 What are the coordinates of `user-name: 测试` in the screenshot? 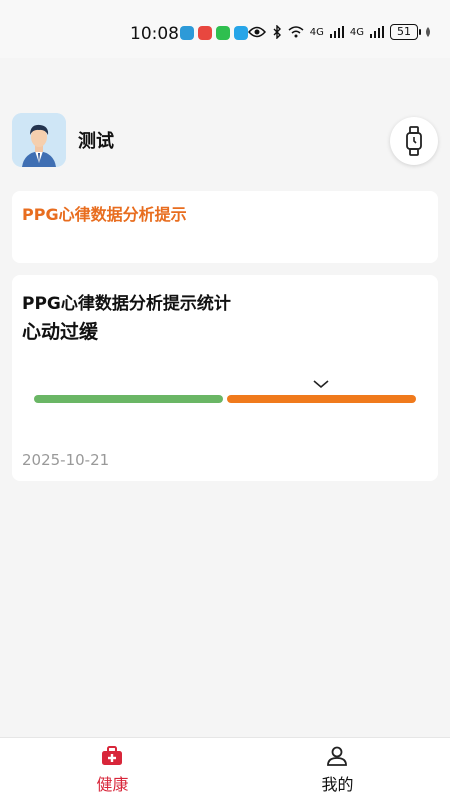 It's located at (96, 141).